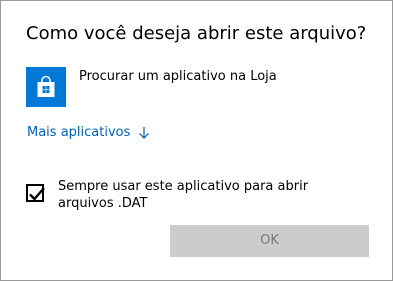 The width and height of the screenshot is (393, 281). Describe the element at coordinates (178, 76) in the screenshot. I see `store-option-label: Procurar um aplicativo na Loja` at that location.